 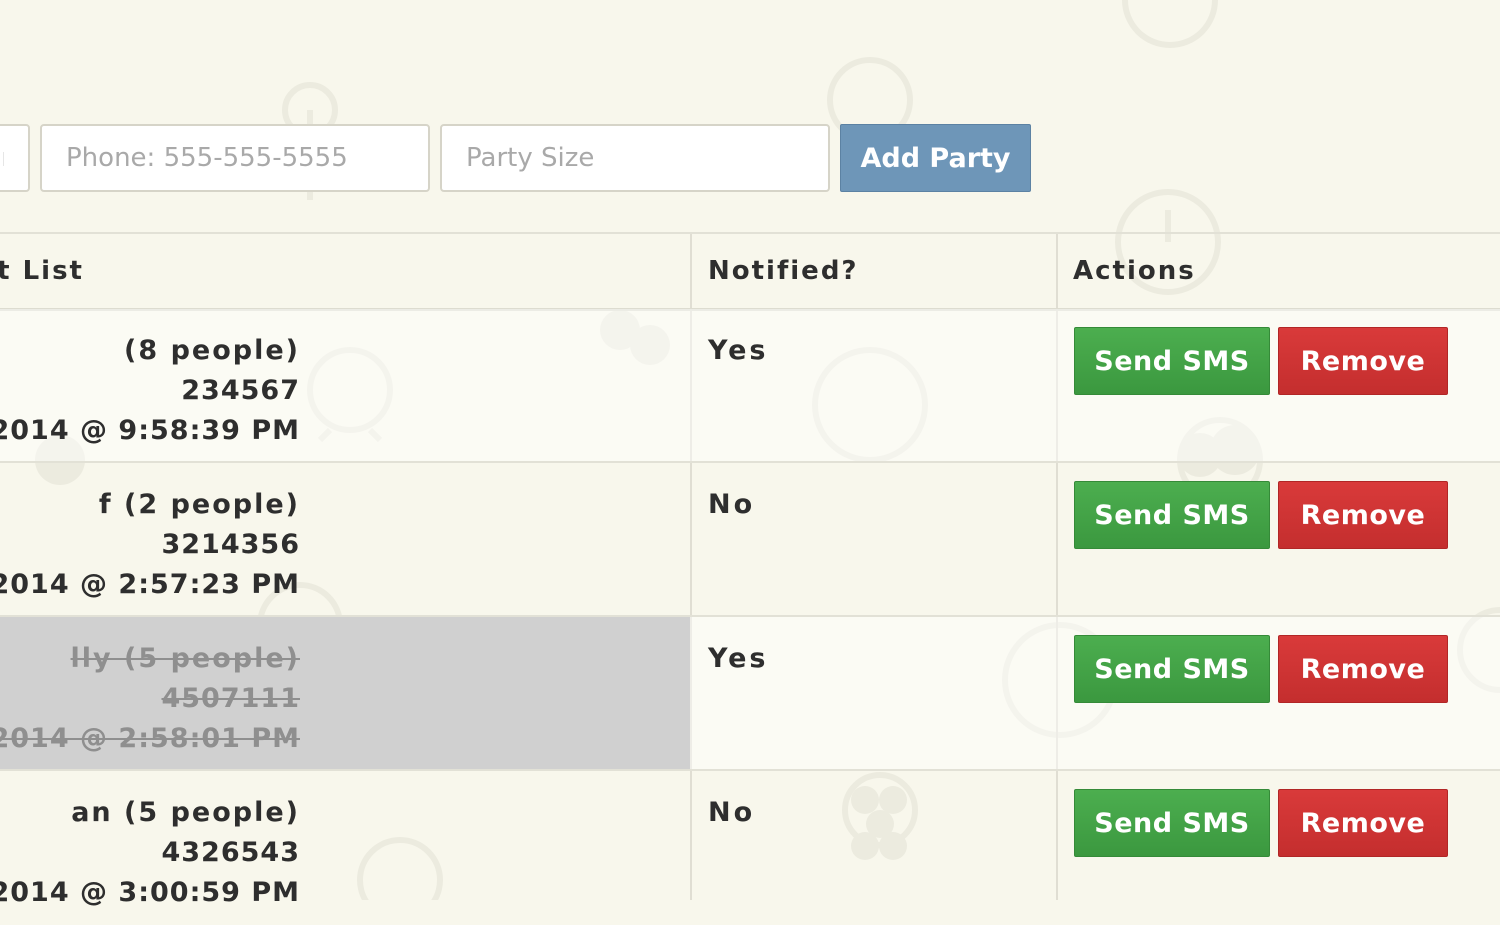 What do you see at coordinates (1134, 271) in the screenshot?
I see `column-header-actions: Actions` at bounding box center [1134, 271].